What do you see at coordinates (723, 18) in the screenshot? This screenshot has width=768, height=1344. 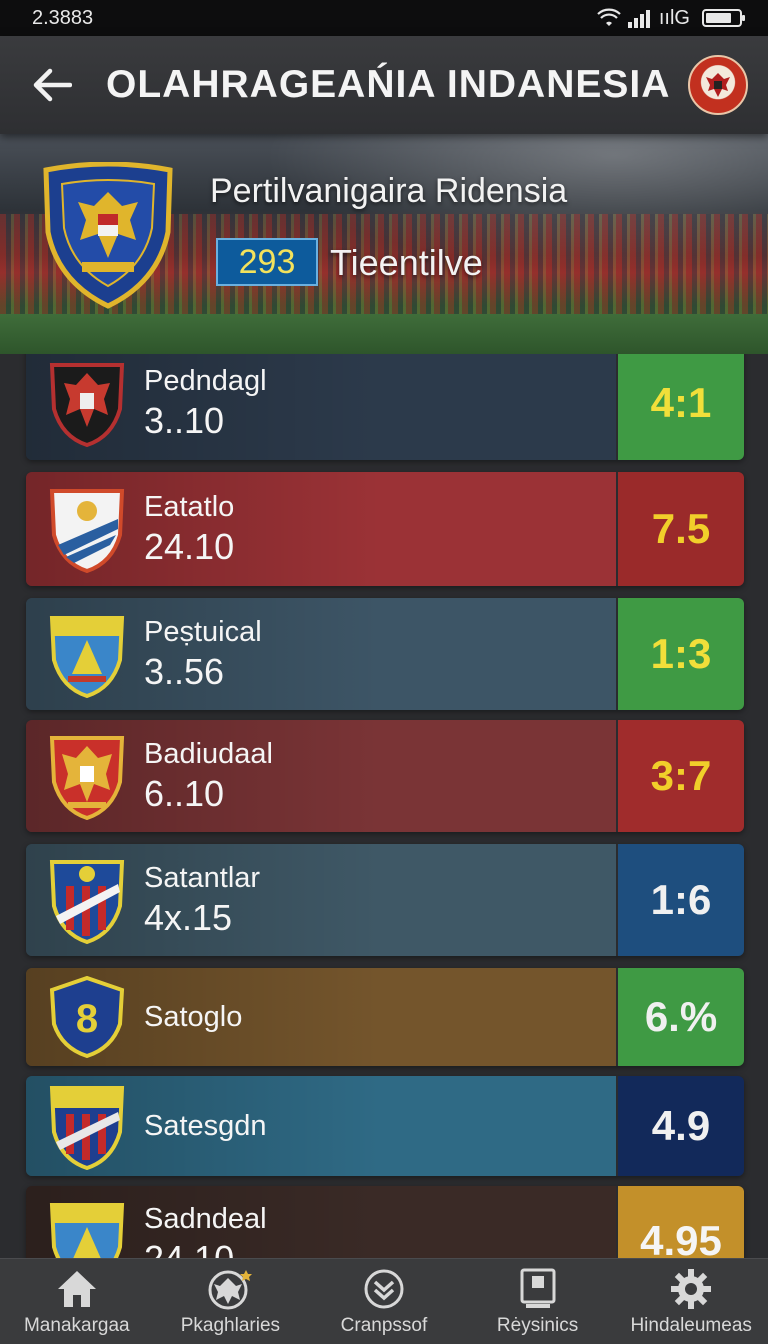 I see `battery-icon` at bounding box center [723, 18].